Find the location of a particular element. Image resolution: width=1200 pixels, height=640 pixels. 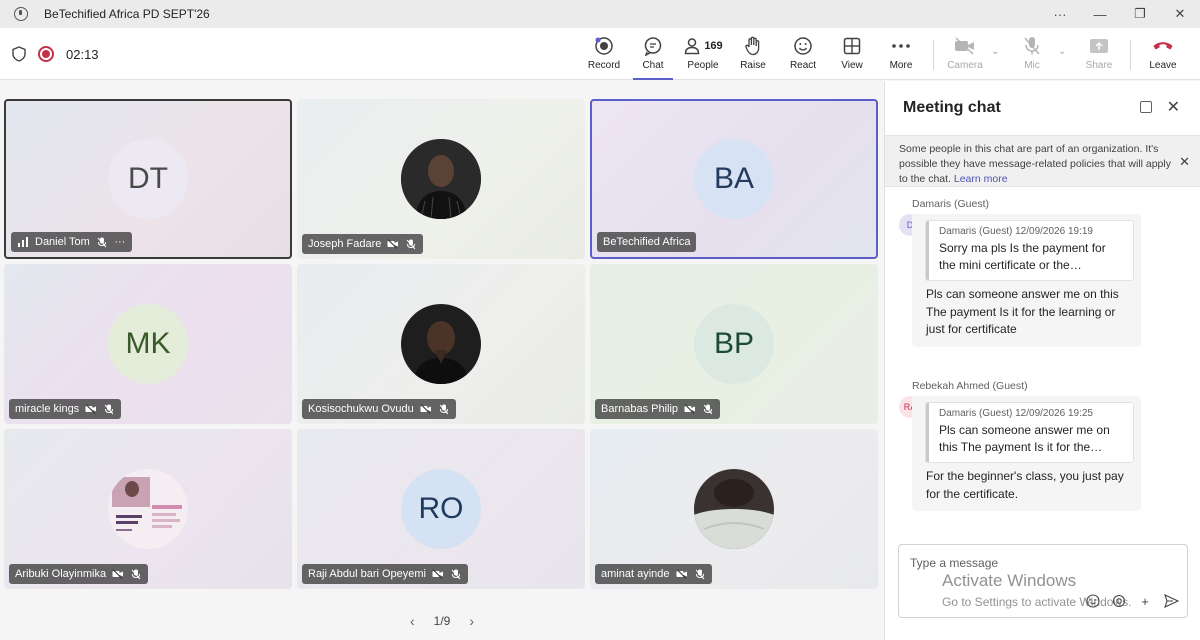

people-button: 169 People is located at coordinates (703, 55).